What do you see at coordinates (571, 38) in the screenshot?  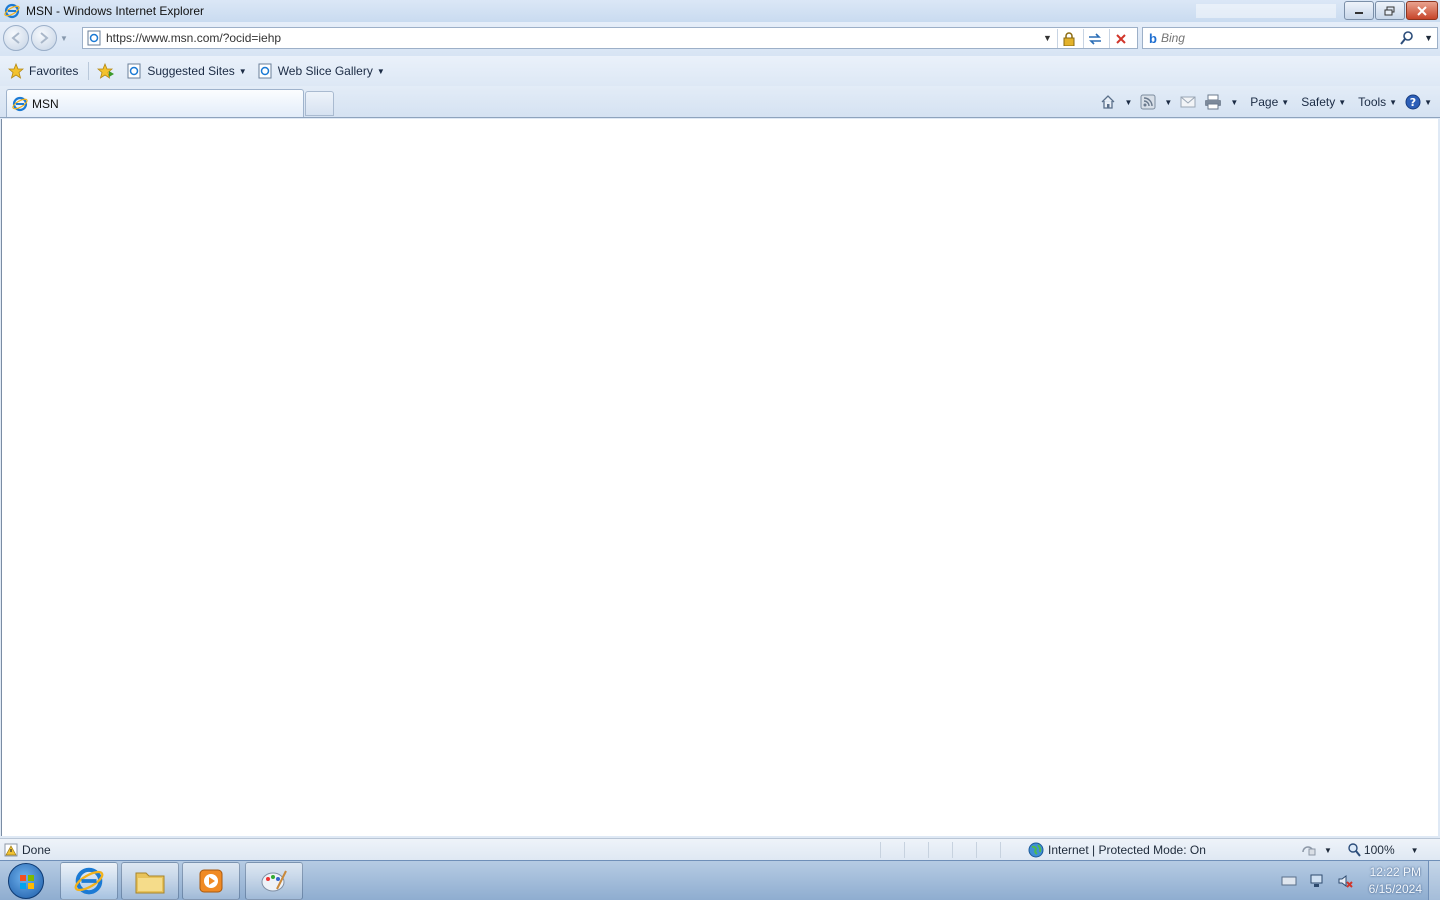 I see `url-input` at bounding box center [571, 38].